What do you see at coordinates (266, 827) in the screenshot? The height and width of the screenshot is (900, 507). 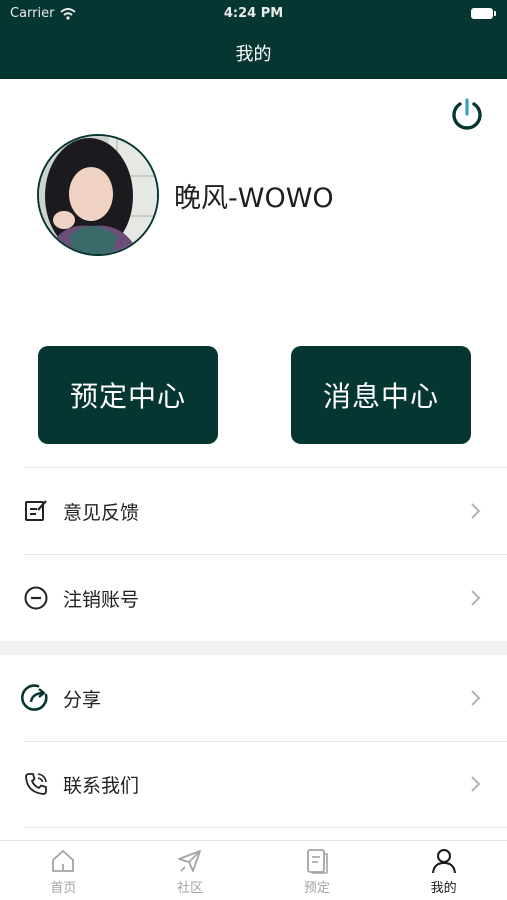 I see `divider` at bounding box center [266, 827].